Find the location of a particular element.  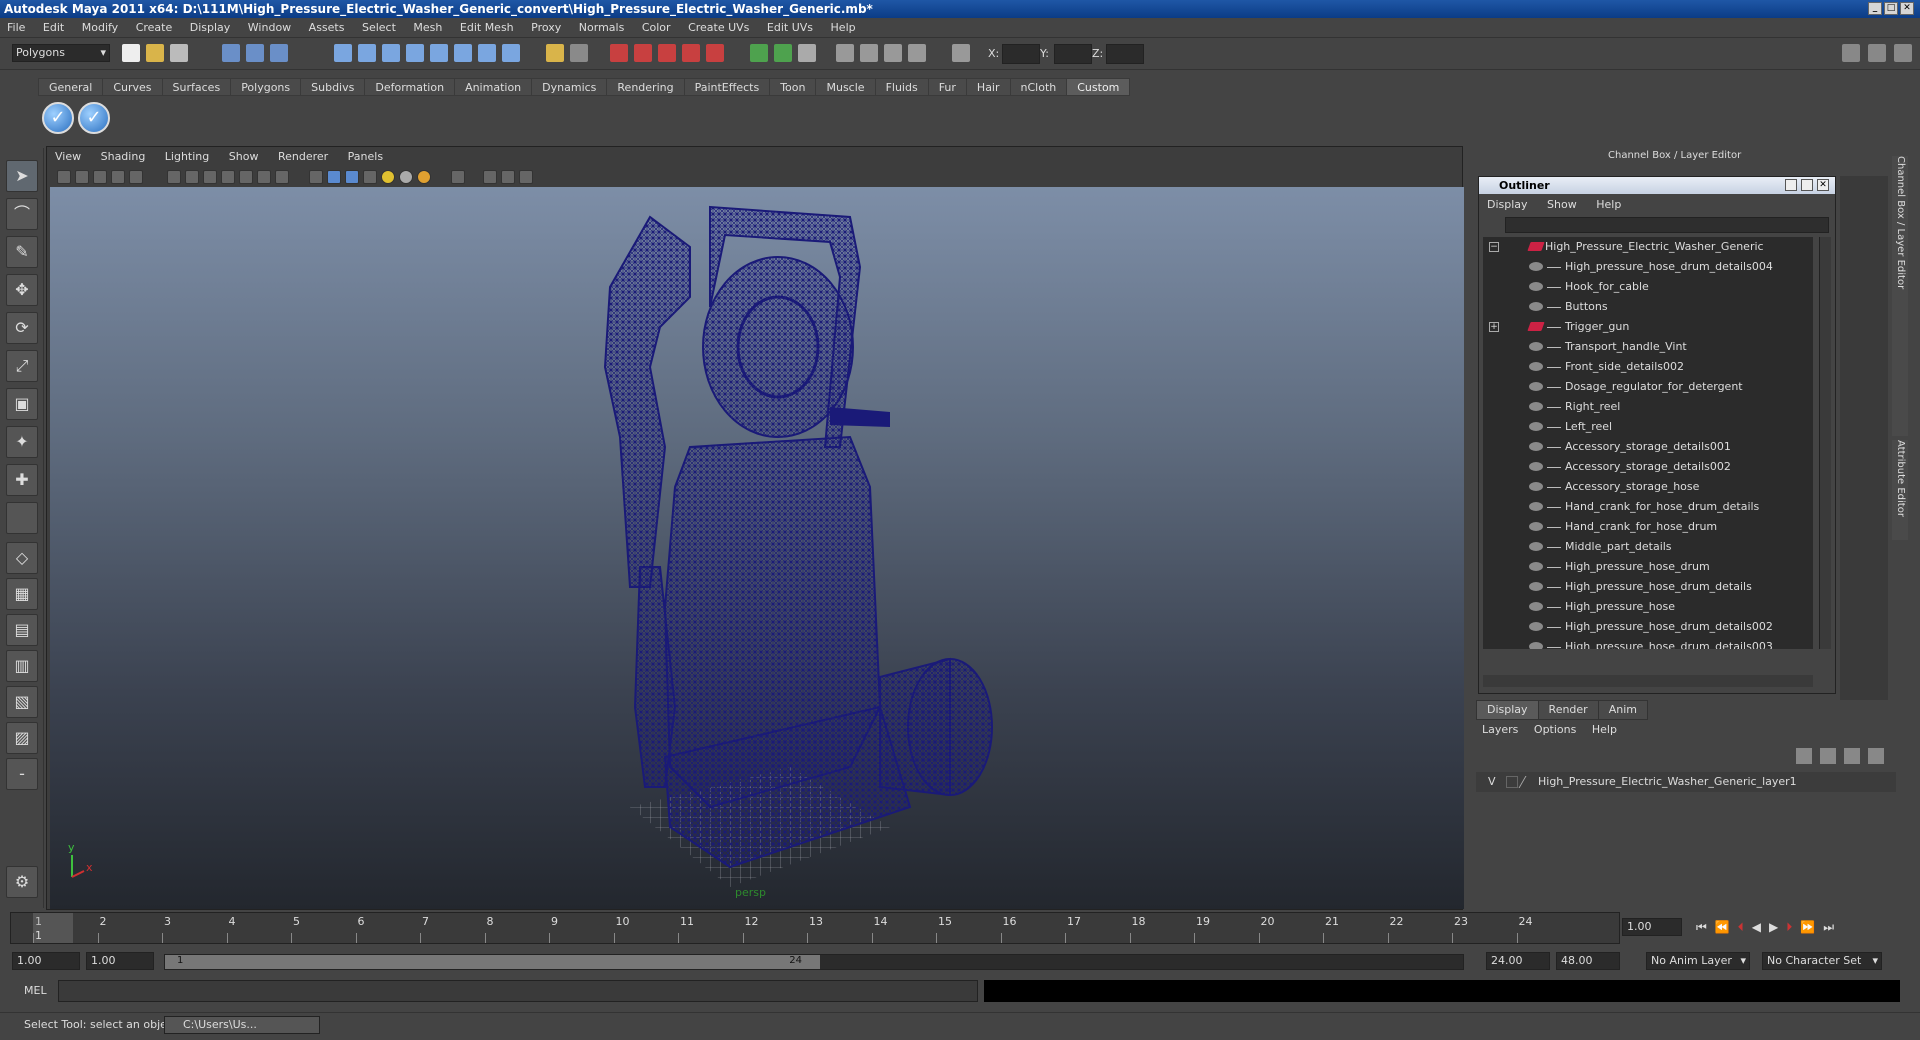

snap-curve-icon is located at coordinates (643, 53).